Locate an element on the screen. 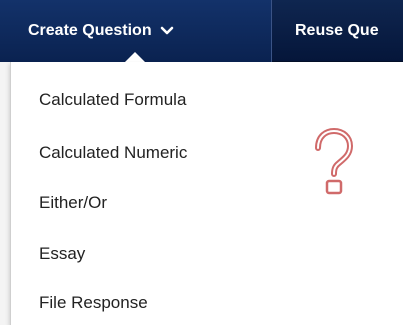  reuse-question-button: Reuse Que is located at coordinates (338, 31).